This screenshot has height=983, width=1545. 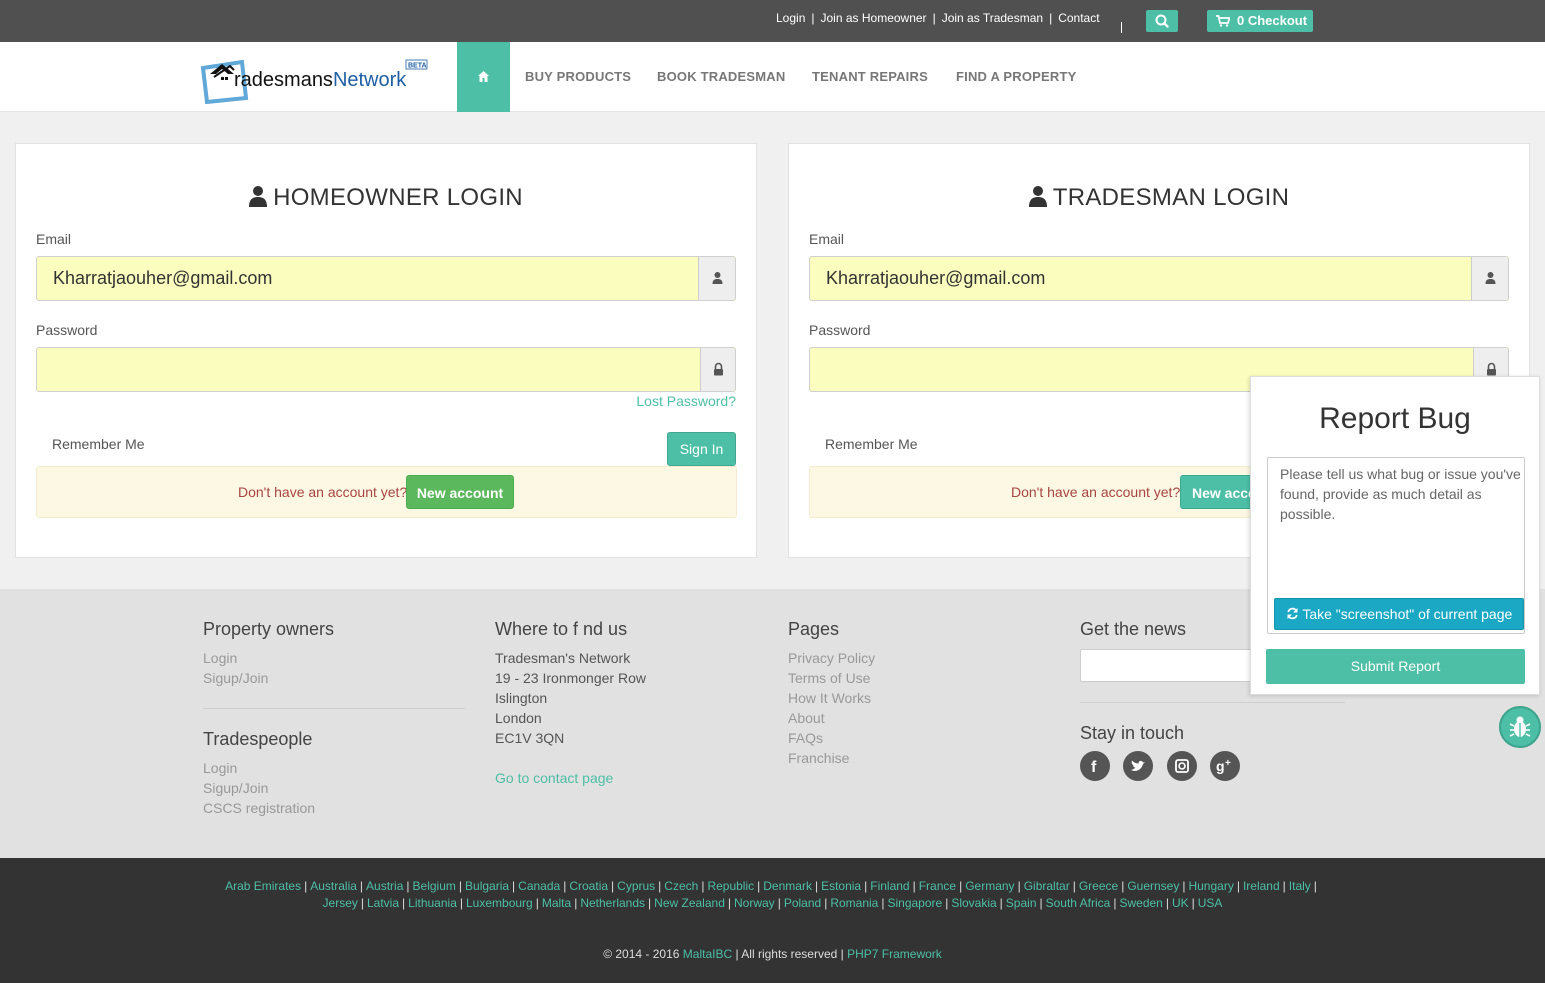 I want to click on take-screenshot-button: Take "screenshot" of current page, so click(x=1399, y=614).